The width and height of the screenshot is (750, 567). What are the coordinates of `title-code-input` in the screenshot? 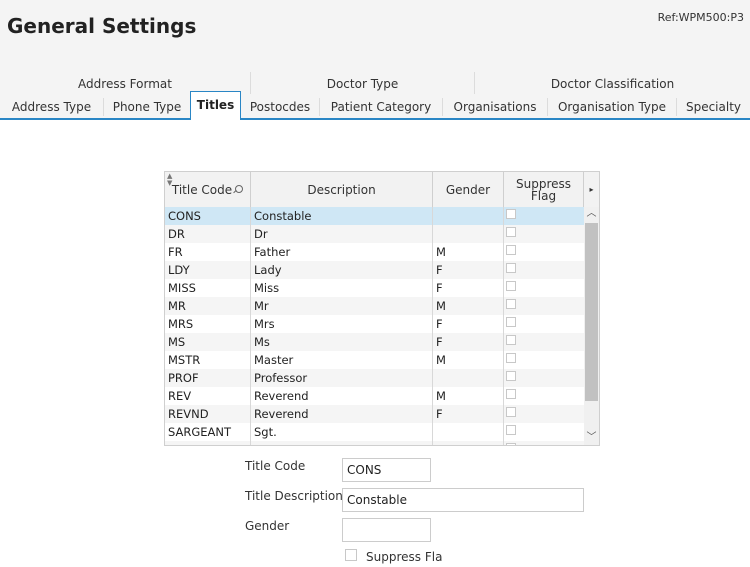 It's located at (386, 470).